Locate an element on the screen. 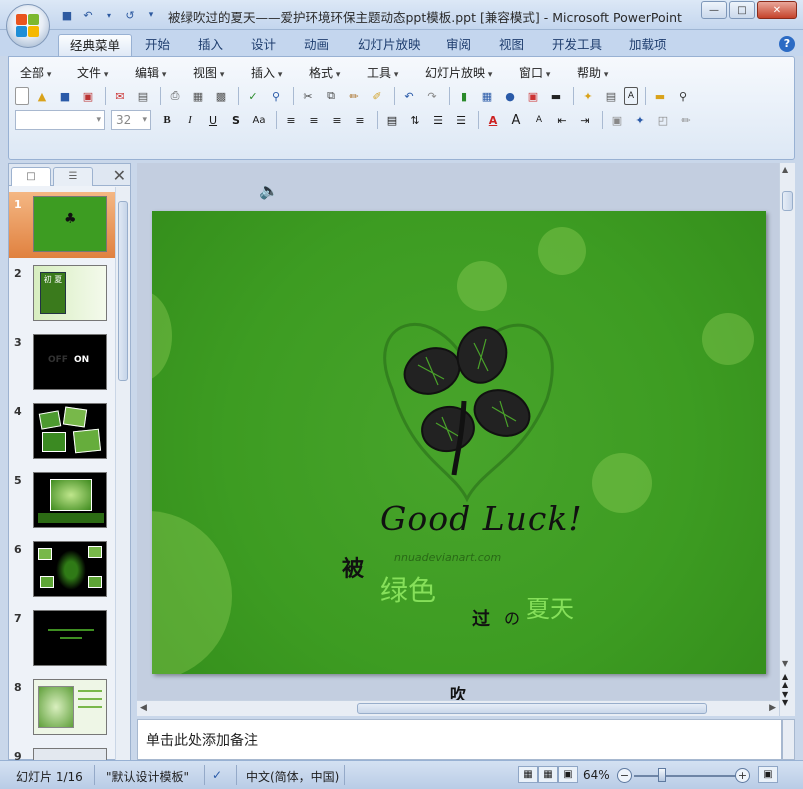  tab-view: 视图 is located at coordinates (511, 45).